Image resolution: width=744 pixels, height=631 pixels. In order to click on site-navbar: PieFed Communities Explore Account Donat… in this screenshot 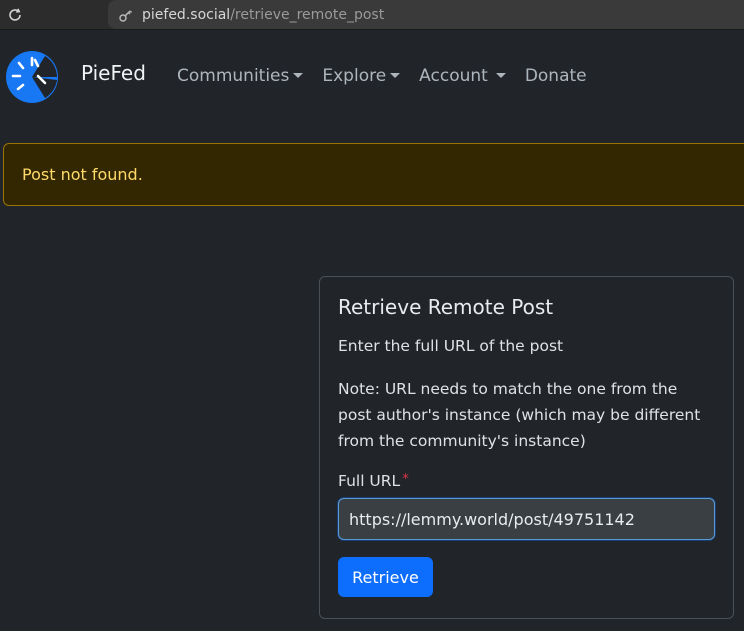, I will do `click(372, 76)`.